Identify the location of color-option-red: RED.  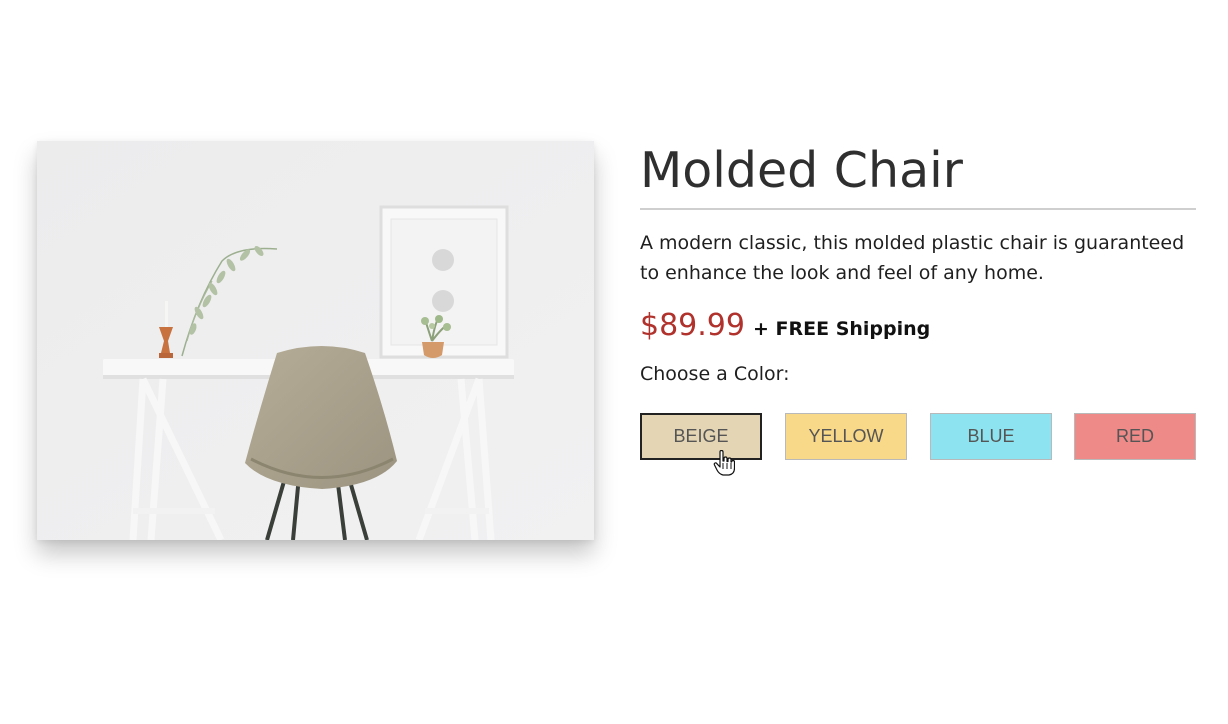
(1135, 436).